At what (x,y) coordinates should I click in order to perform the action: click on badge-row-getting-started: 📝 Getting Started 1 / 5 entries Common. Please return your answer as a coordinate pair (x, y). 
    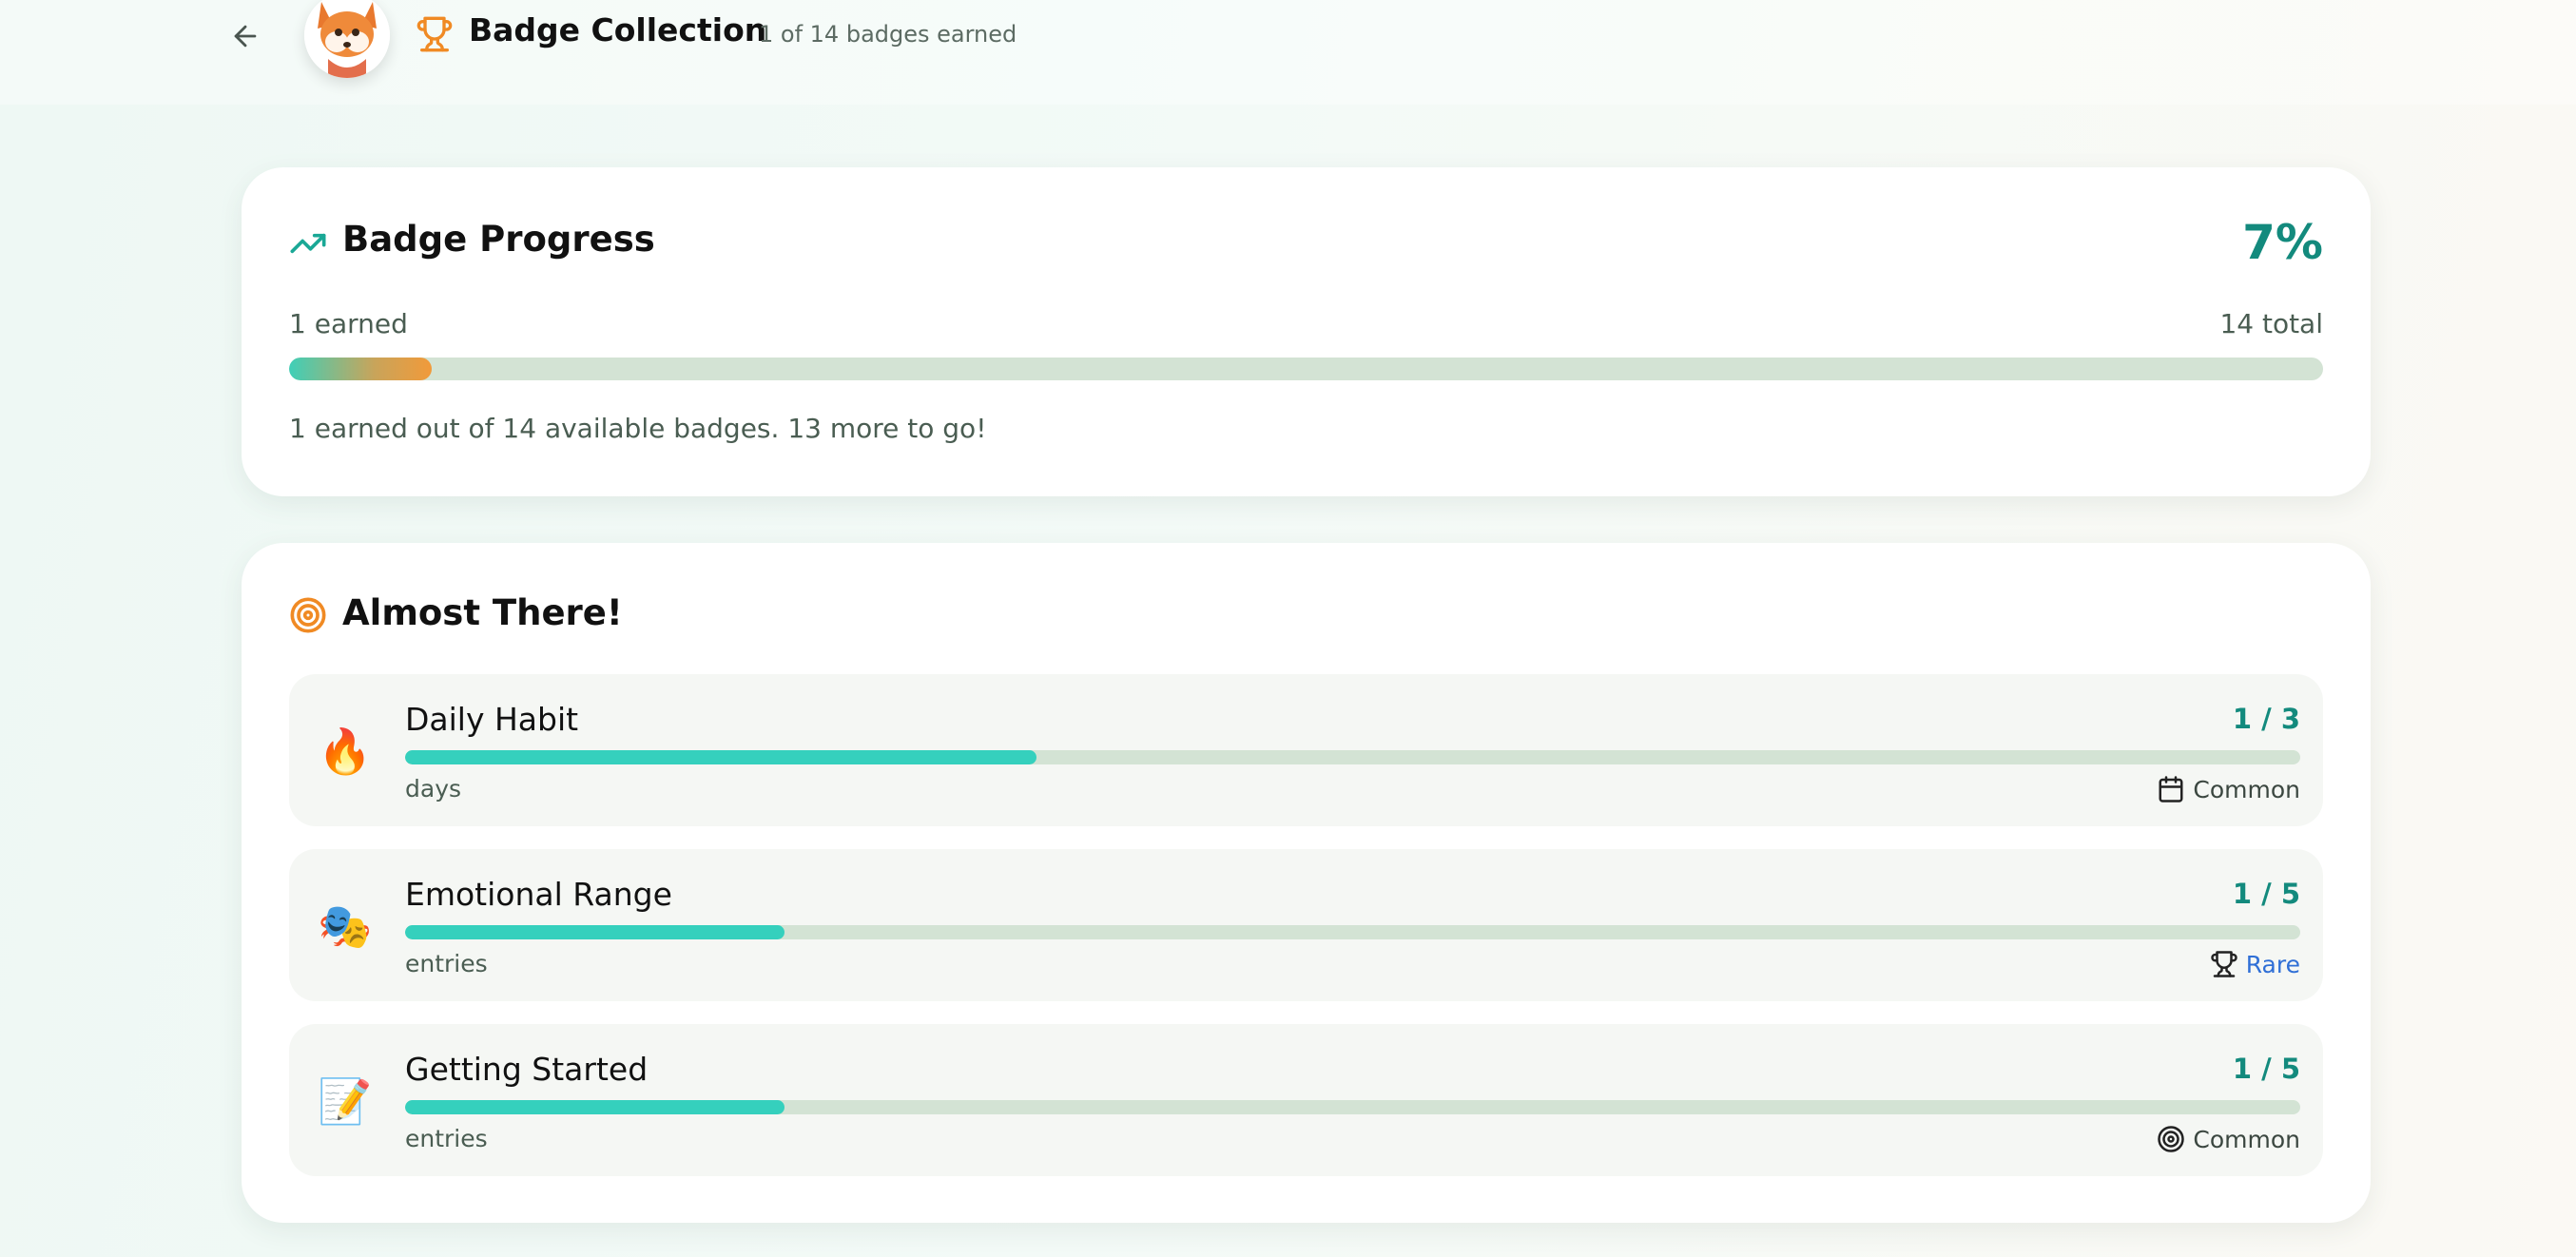
    Looking at the image, I should click on (1306, 1100).